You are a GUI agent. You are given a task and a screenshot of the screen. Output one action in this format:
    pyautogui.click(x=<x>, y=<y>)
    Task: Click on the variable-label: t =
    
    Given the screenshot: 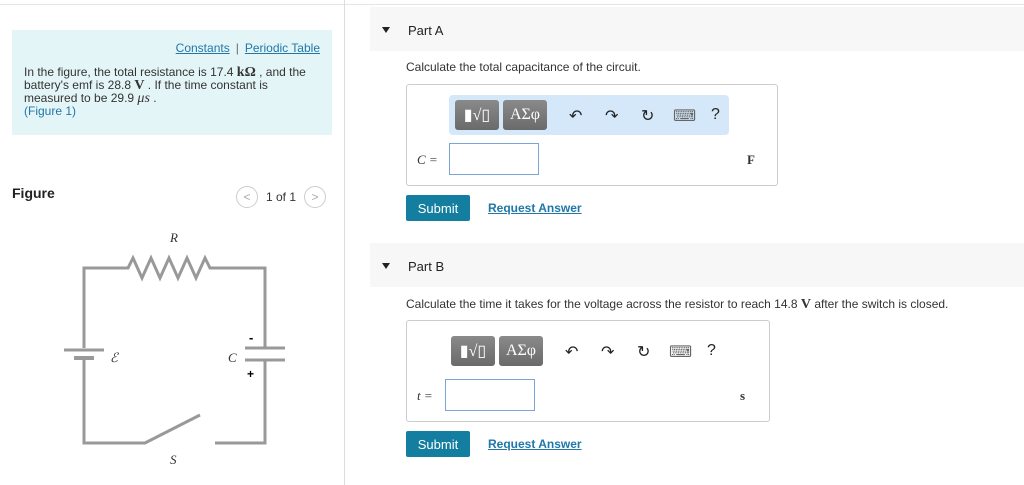 What is the action you would take?
    pyautogui.click(x=425, y=395)
    